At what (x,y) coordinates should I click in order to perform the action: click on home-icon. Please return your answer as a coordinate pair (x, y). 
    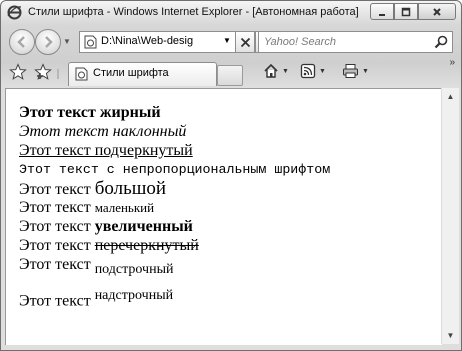
    Looking at the image, I should click on (271, 70).